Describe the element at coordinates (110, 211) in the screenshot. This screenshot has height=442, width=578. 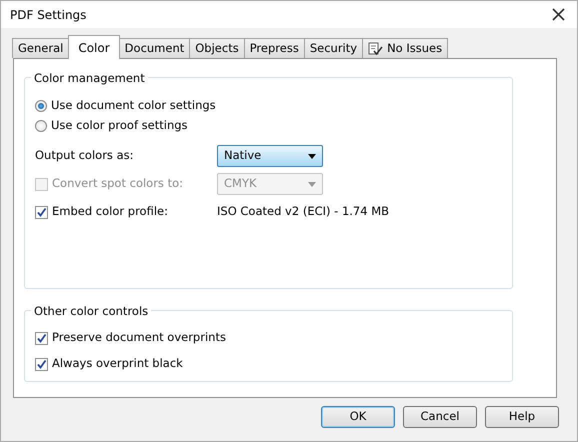
I see `field-label: Embed color profile:` at that location.